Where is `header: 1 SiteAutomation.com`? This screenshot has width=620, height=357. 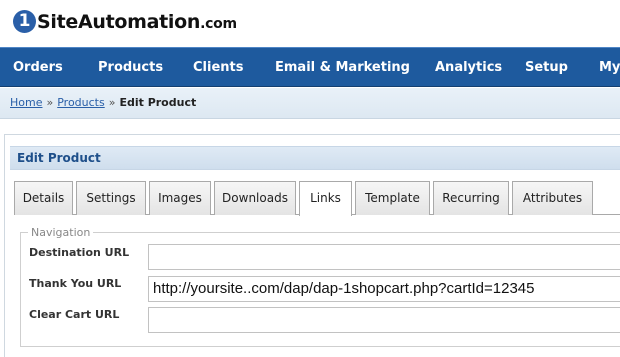
header: 1 SiteAutomation.com is located at coordinates (310, 23).